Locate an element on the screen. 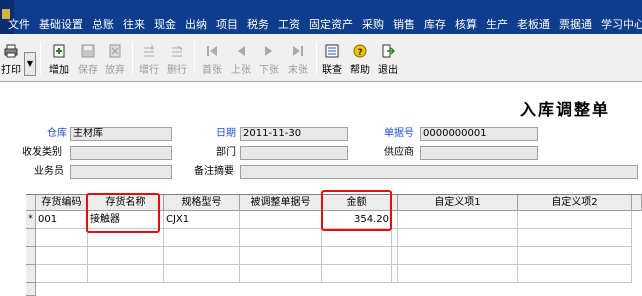 This screenshot has height=296, width=642. exit-button: 退出 is located at coordinates (388, 58).